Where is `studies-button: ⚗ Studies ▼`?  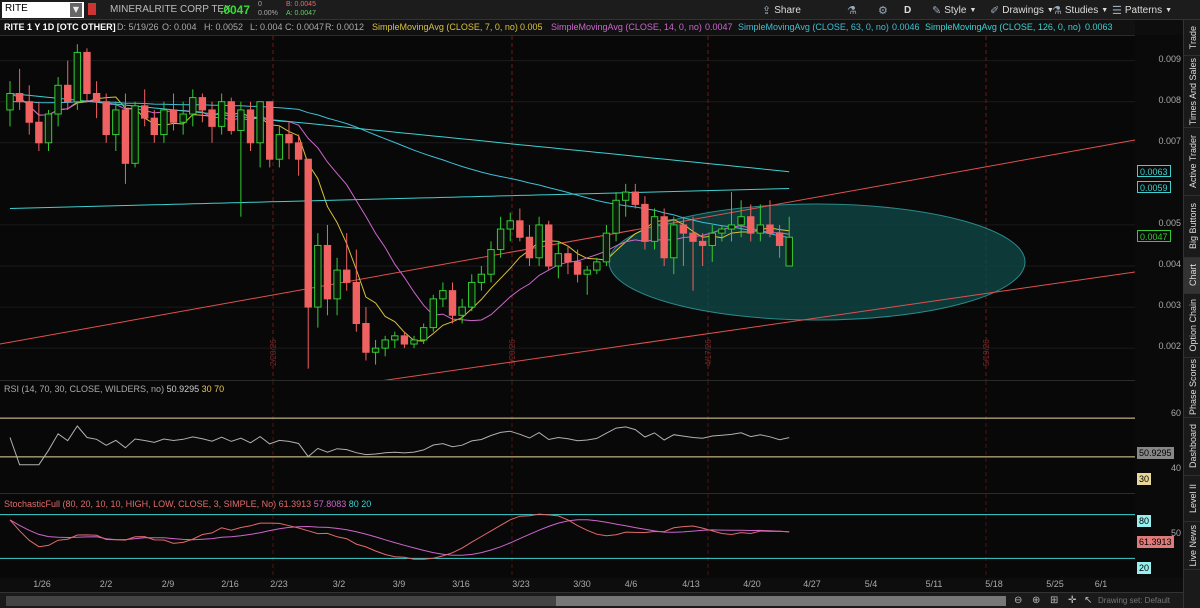
studies-button: ⚗ Studies ▼ is located at coordinates (1080, 10).